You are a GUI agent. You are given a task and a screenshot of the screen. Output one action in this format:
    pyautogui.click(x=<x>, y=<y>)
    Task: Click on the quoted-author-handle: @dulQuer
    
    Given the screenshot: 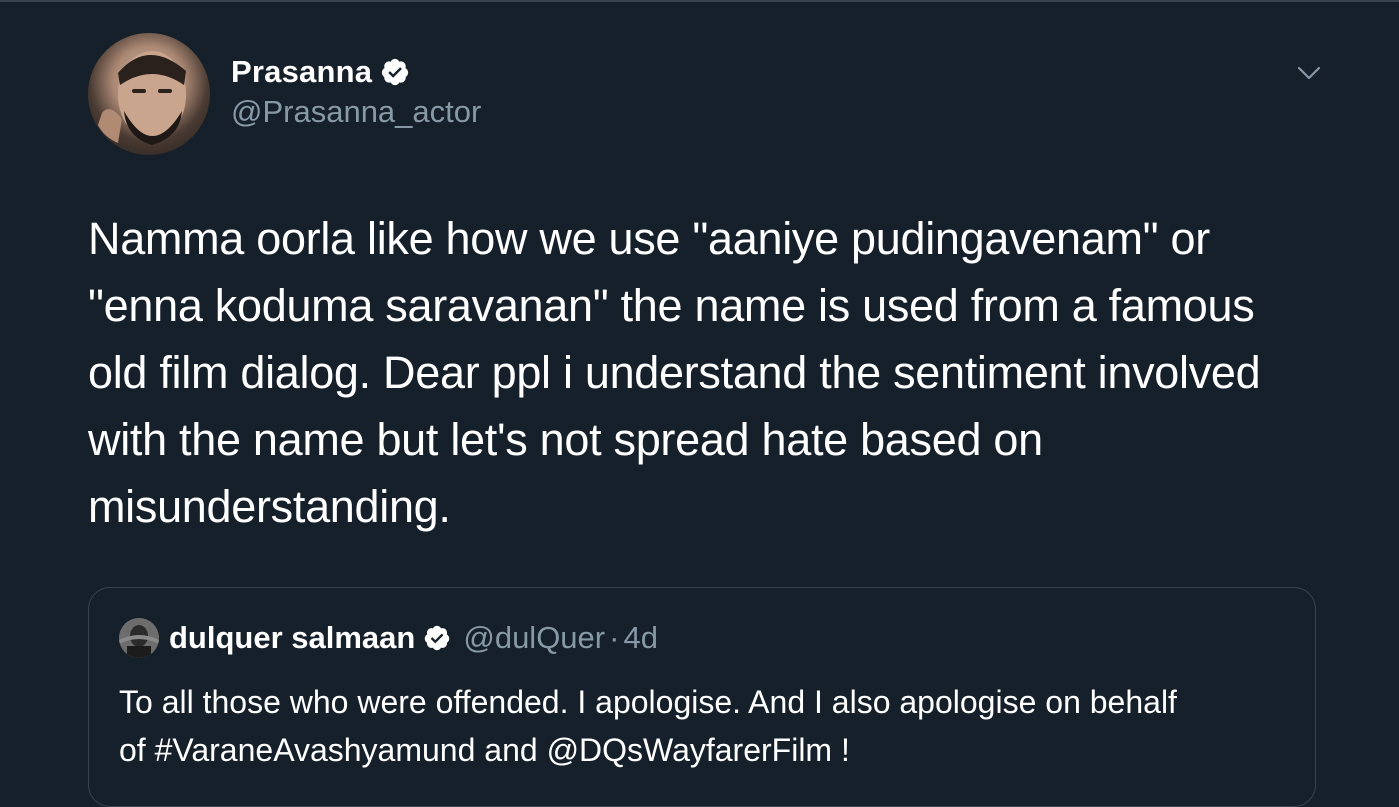 What is the action you would take?
    pyautogui.click(x=534, y=638)
    